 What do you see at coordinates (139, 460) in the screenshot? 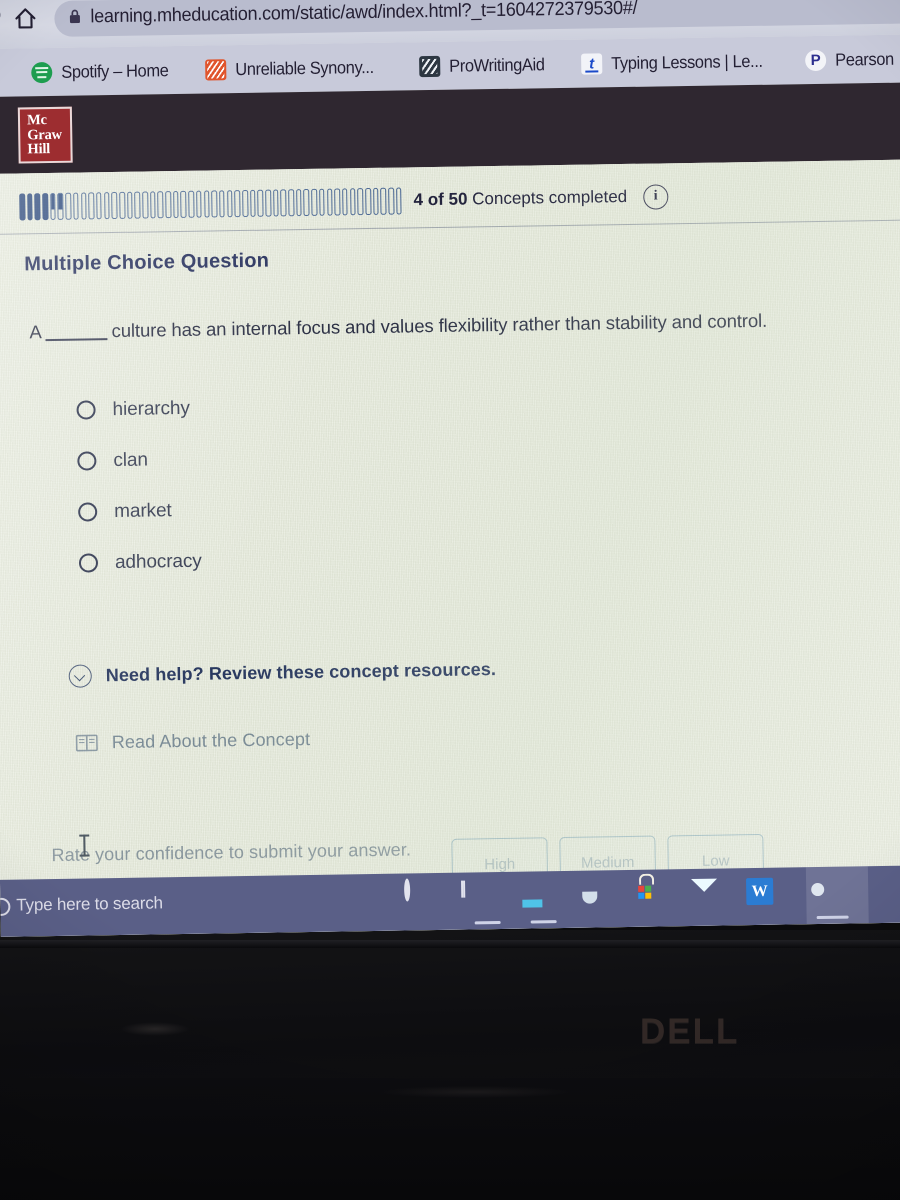
I see `answer-option: clan` at bounding box center [139, 460].